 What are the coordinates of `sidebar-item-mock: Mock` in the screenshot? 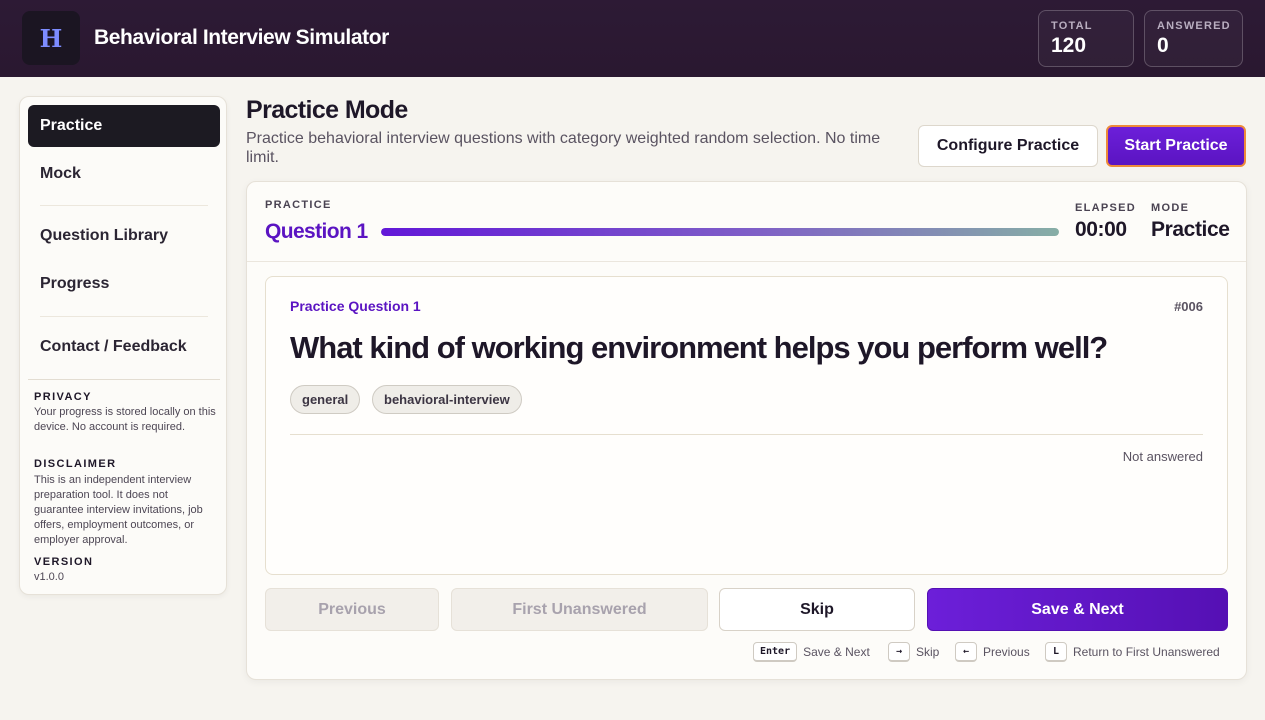 It's located at (124, 174).